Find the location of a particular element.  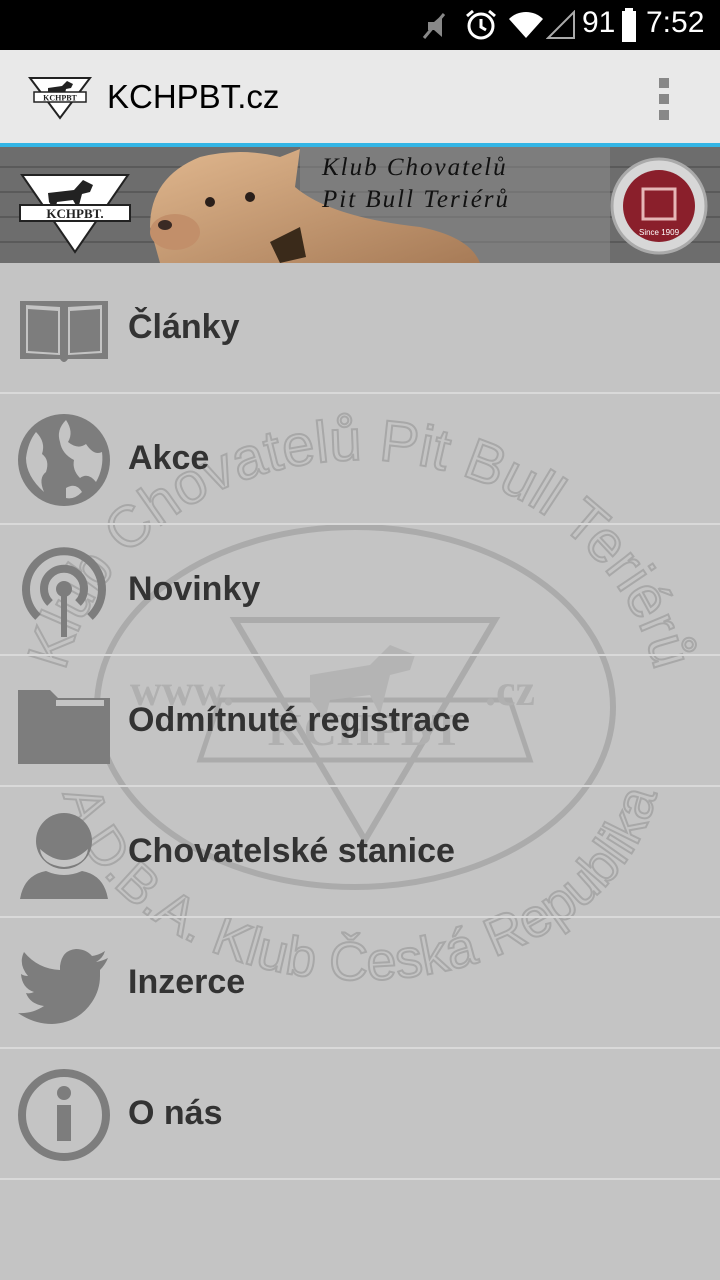

menu-item-label: Akce is located at coordinates (169, 458).